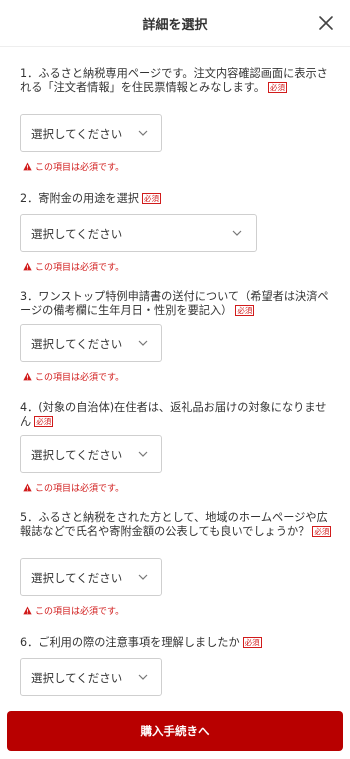  Describe the element at coordinates (130, 642) in the screenshot. I see `question-text: 6．ご利用の際の注意事項を理解しましたか` at that location.